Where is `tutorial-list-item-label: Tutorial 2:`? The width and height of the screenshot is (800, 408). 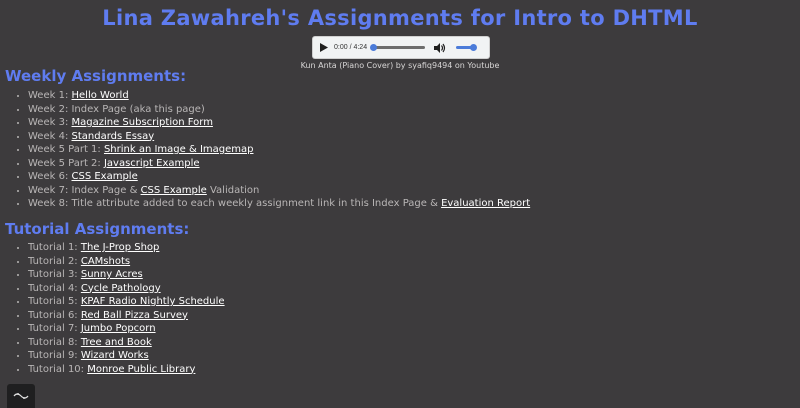 tutorial-list-item-label: Tutorial 2: is located at coordinates (54, 261).